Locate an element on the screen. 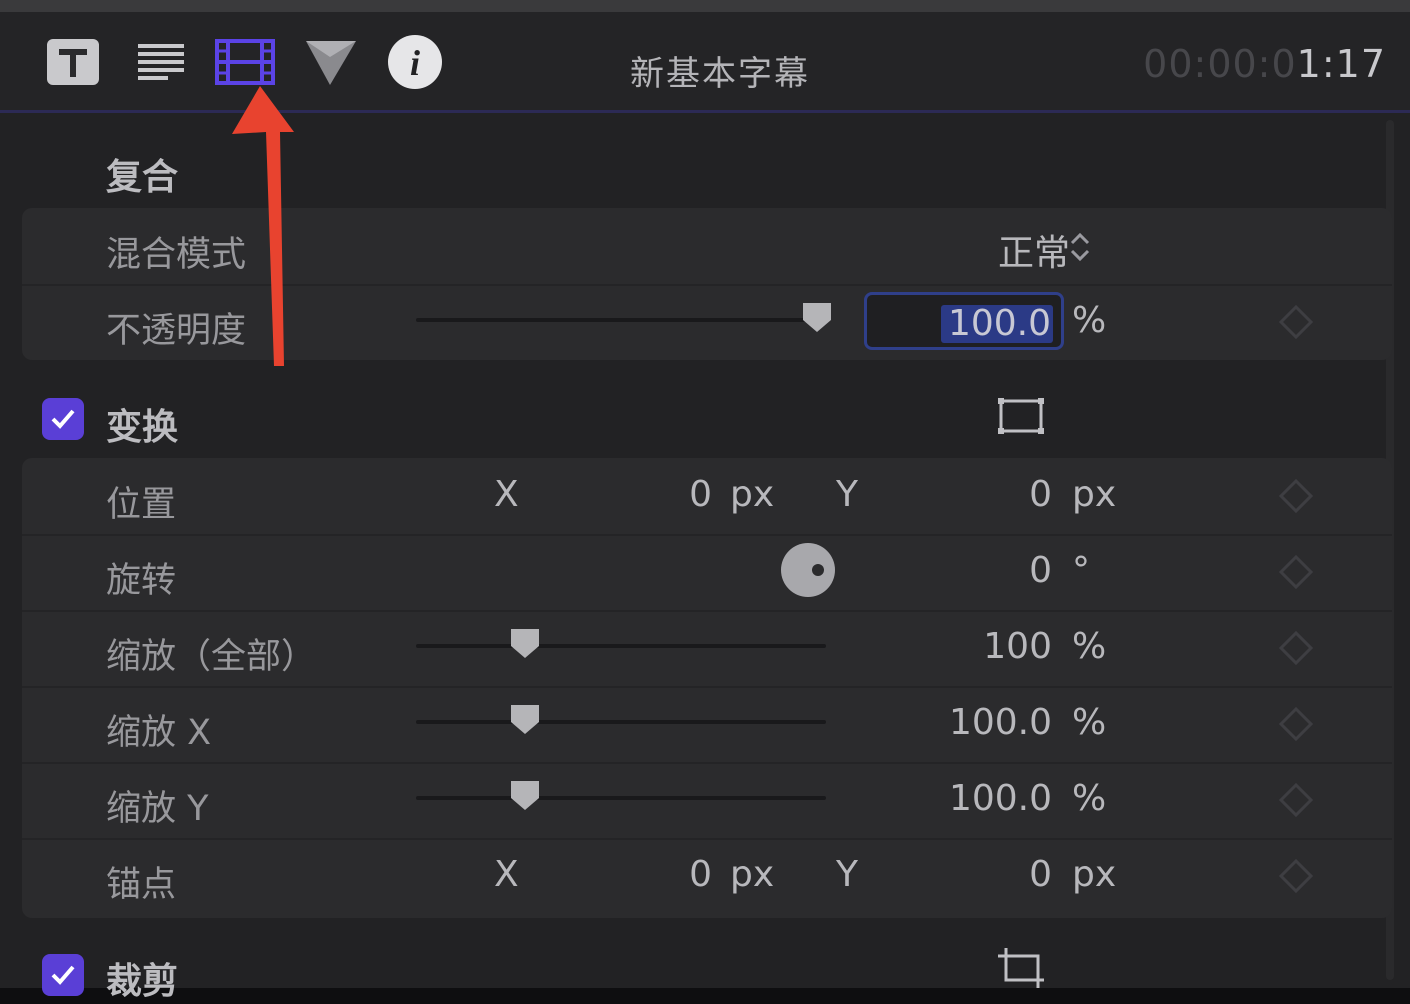 This screenshot has height=1004, width=1410. opacity-keyframe-icon is located at coordinates (1296, 322).